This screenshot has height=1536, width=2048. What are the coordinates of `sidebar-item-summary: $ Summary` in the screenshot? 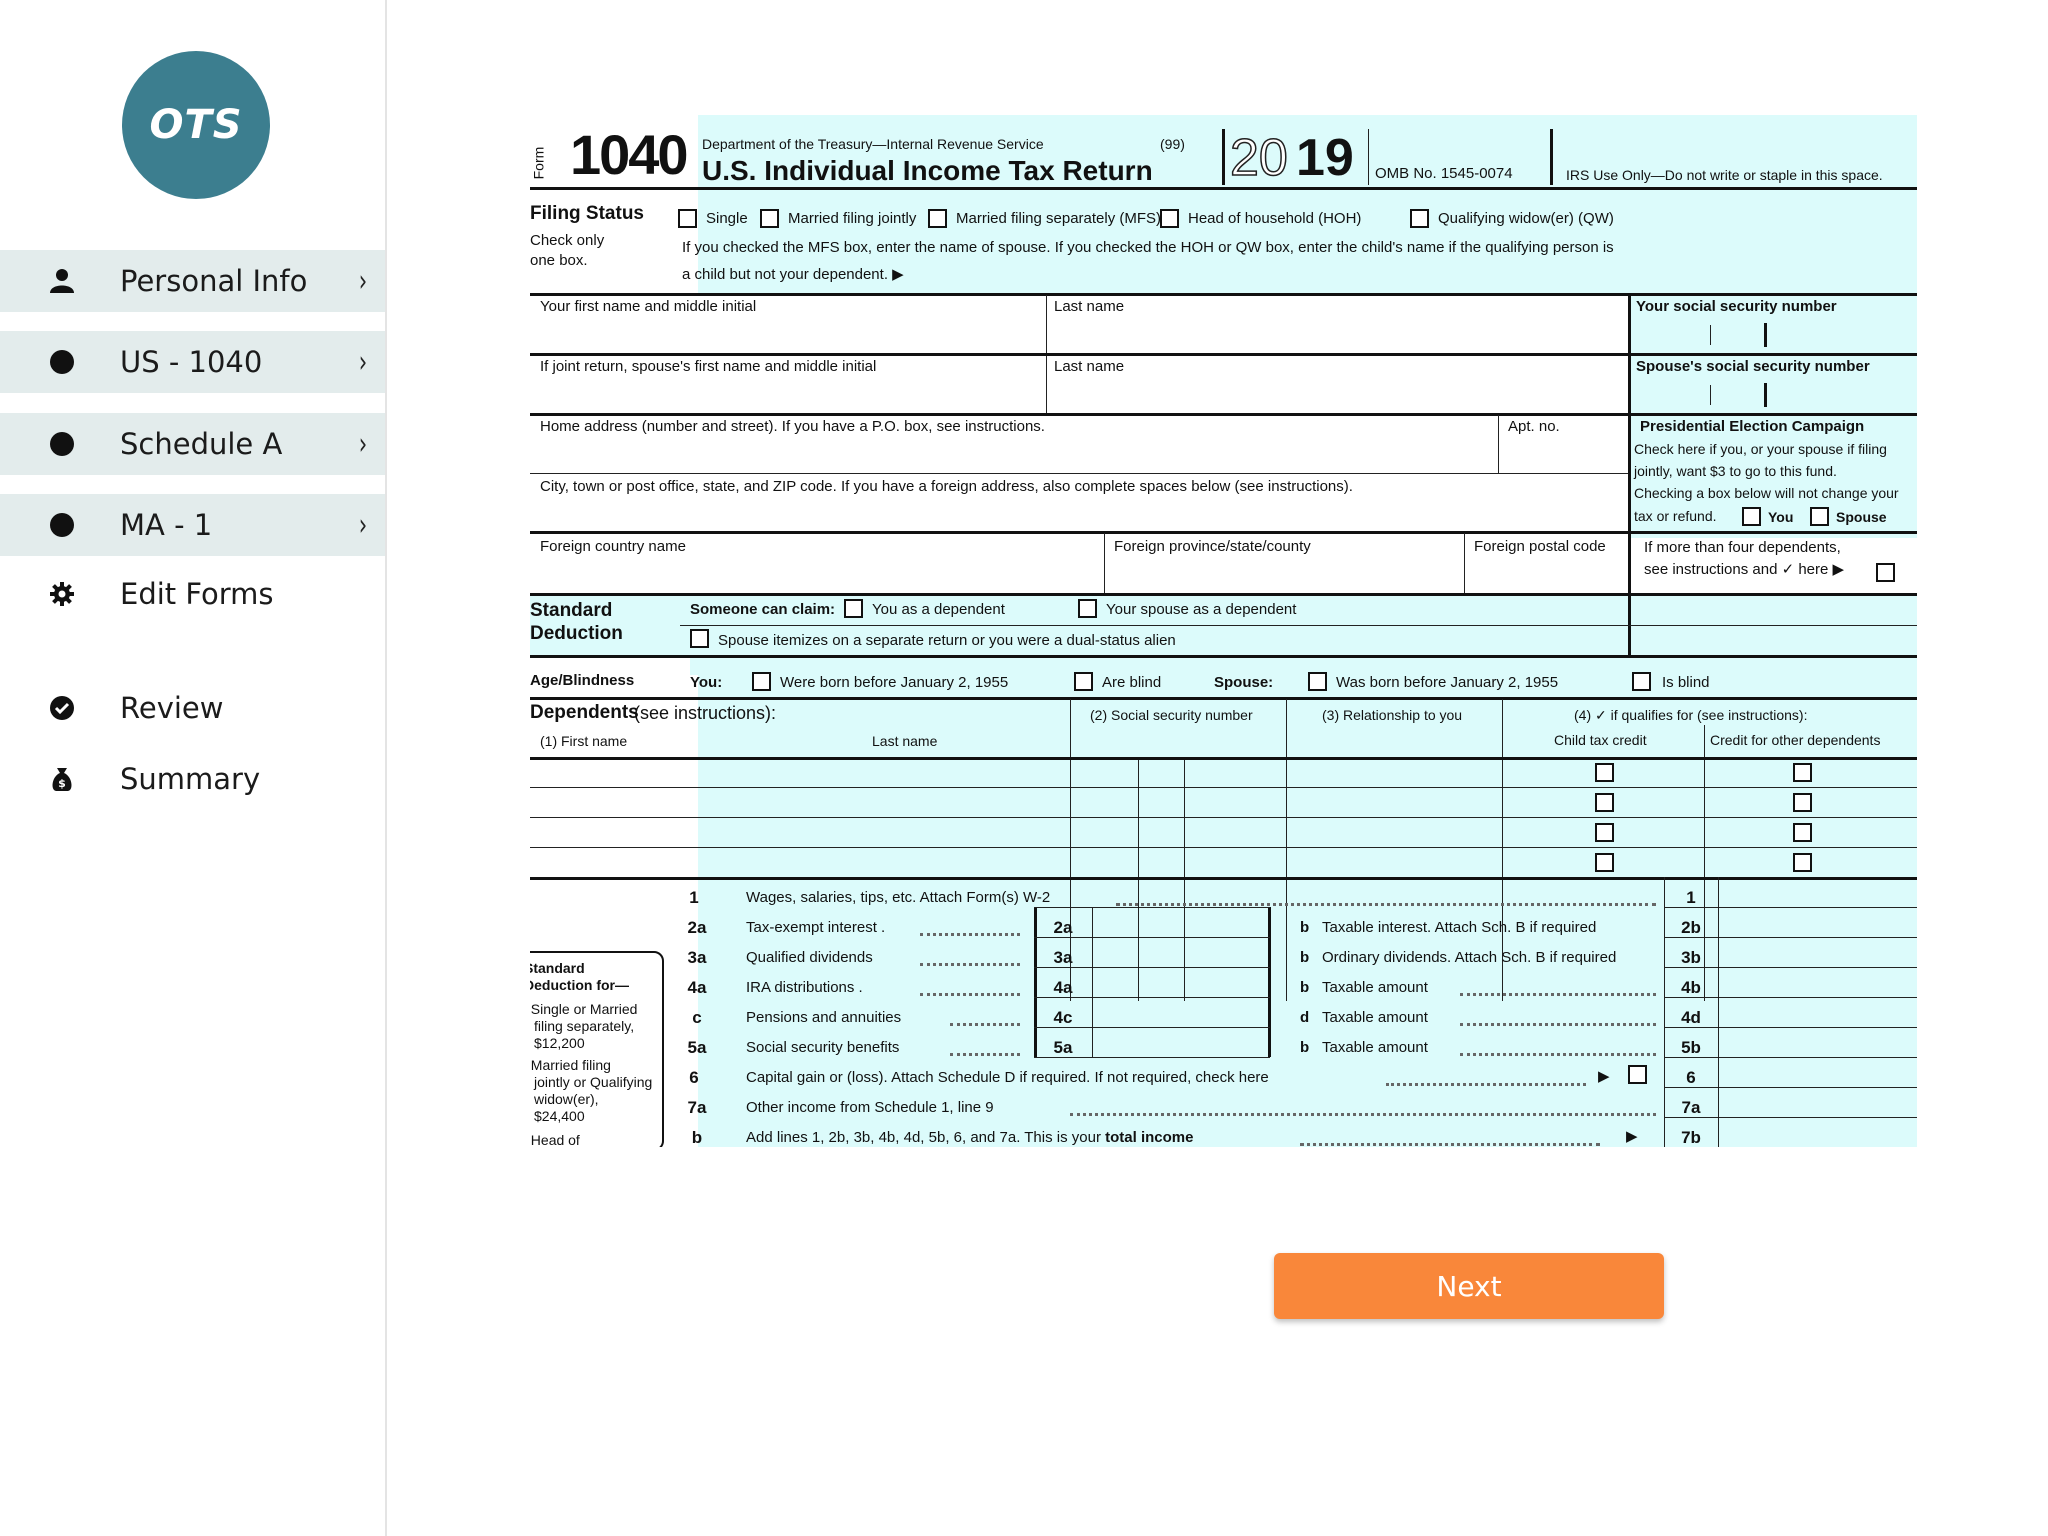 It's located at (192, 779).